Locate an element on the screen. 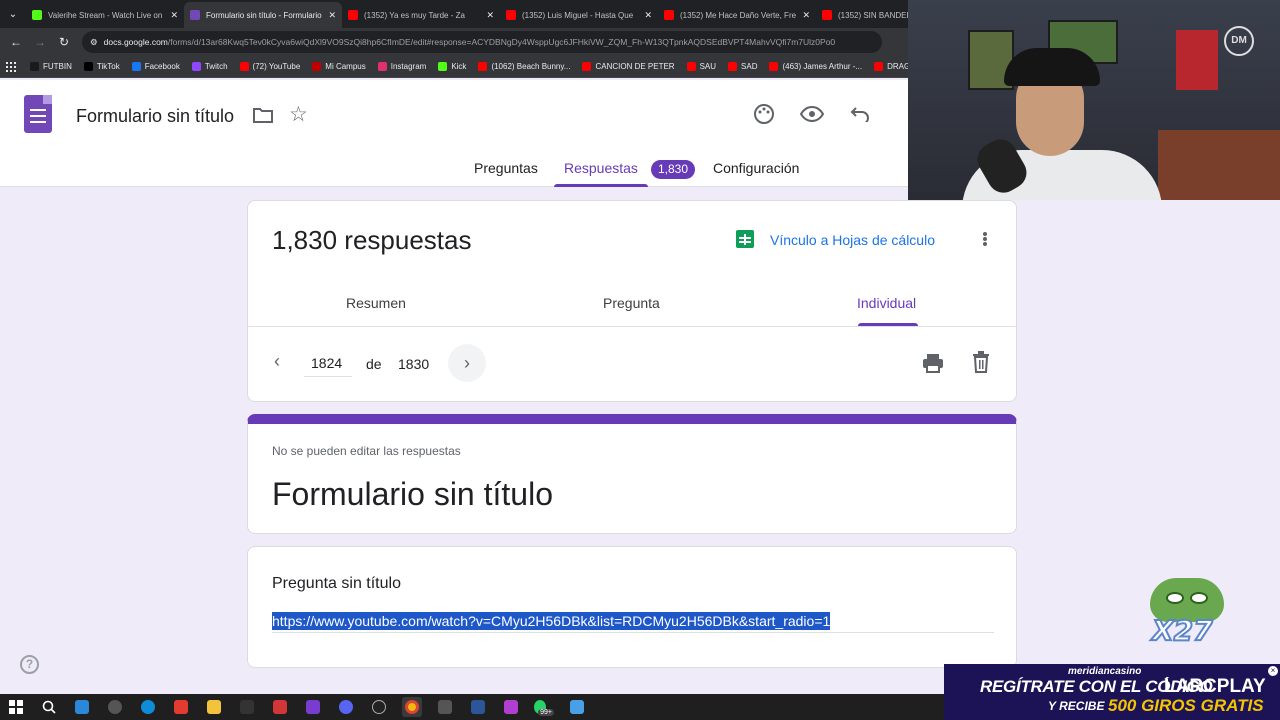 Image resolution: width=1280 pixels, height=720 pixels. tab-label: Valerihe Stream - Watch Live on is located at coordinates (105, 15).